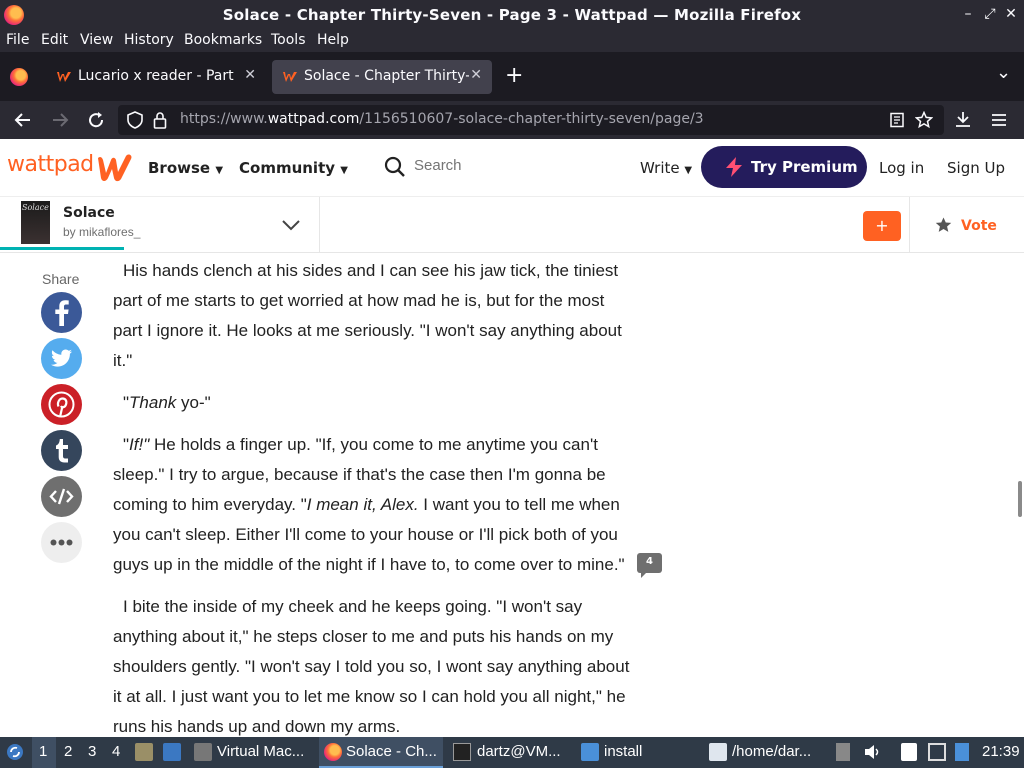 This screenshot has height=768, width=1024. Describe the element at coordinates (313, 119) in the screenshot. I see `url-domain: wattpad.com` at that location.